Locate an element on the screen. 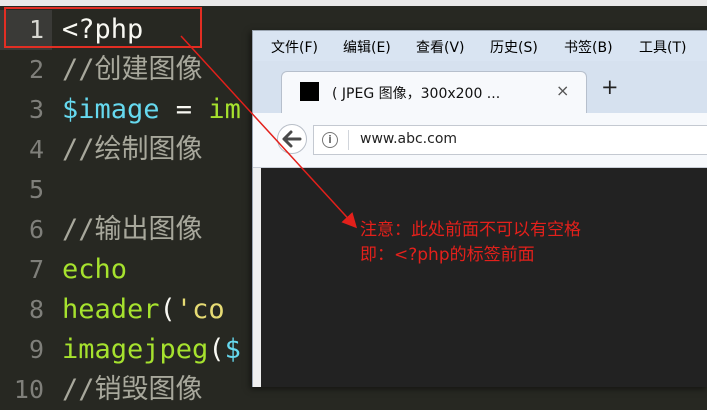 The height and width of the screenshot is (410, 707). annotation-note: 注意：此处前面不可以有空格 即：<?php的标签前面 is located at coordinates (470, 243).